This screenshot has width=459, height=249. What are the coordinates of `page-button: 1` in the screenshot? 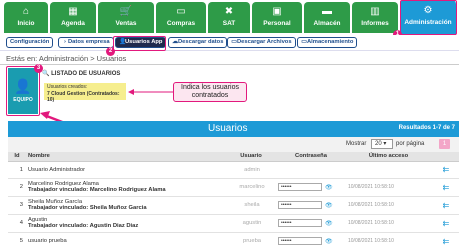 It's located at (444, 144).